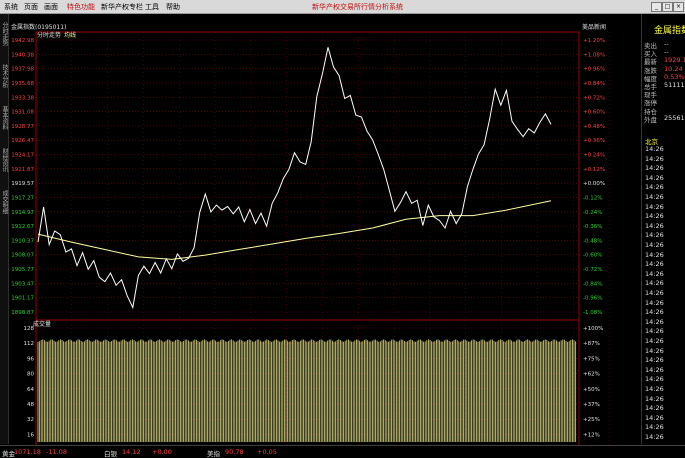 This screenshot has width=685, height=458. I want to click on quote-row: 外盘 25561, so click(664, 119).